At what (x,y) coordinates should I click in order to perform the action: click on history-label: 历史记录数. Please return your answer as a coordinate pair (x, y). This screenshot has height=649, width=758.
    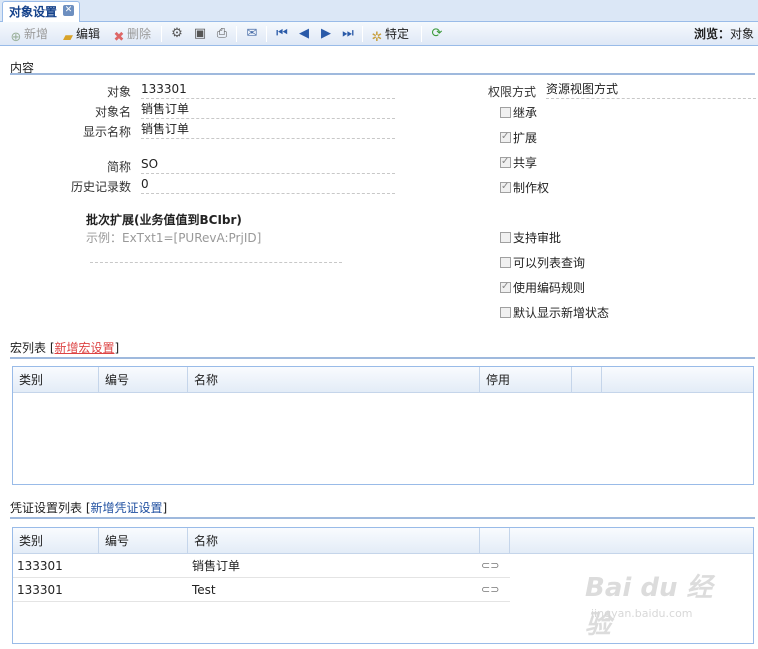
    Looking at the image, I should click on (100, 187).